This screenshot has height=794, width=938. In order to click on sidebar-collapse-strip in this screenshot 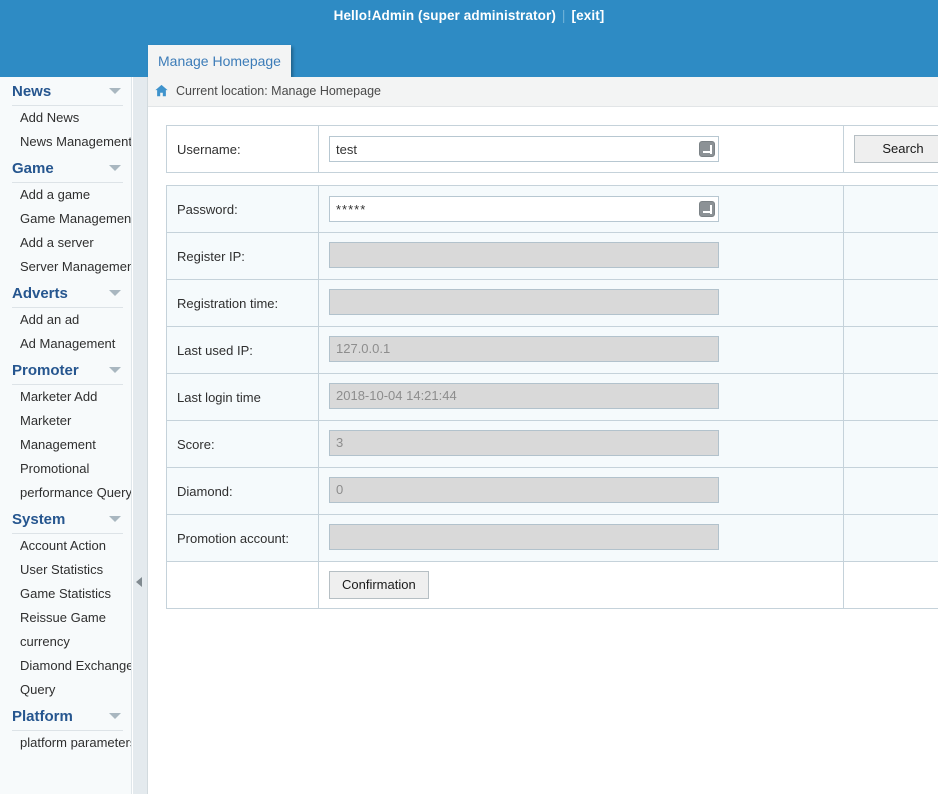, I will do `click(140, 435)`.